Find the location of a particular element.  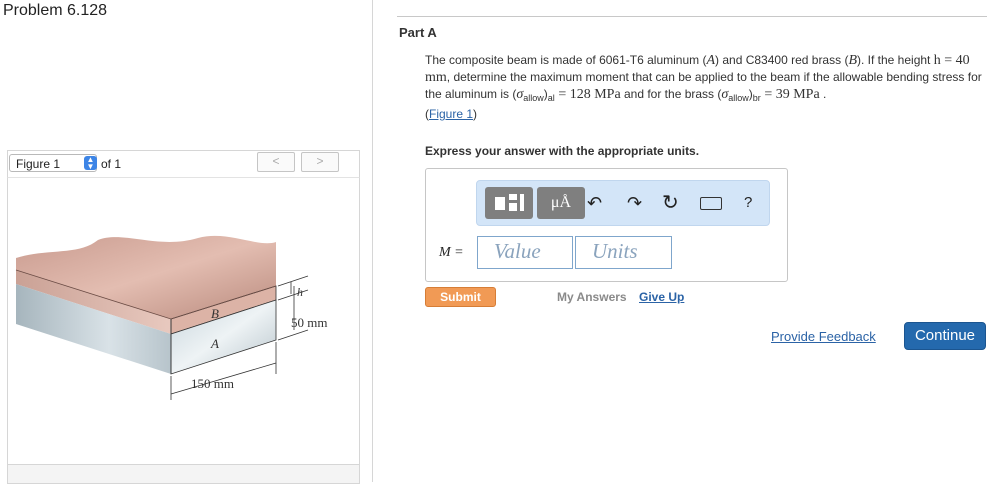

undo-icon: ↶ is located at coordinates (594, 203).